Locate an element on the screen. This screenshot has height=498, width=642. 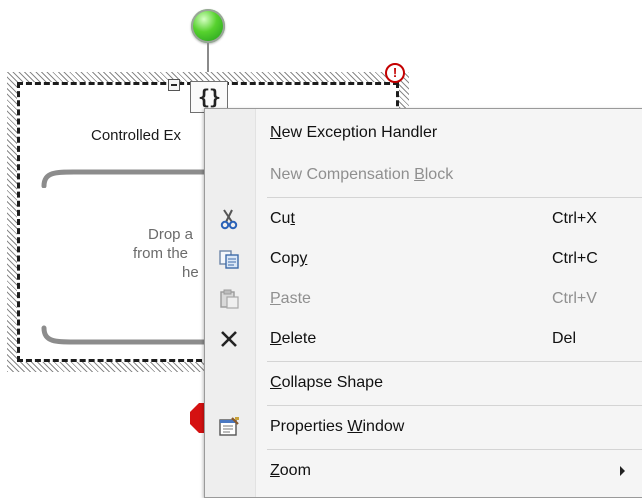
menu-item-new-exception-handler: New Exception Handler is located at coordinates (423, 133).